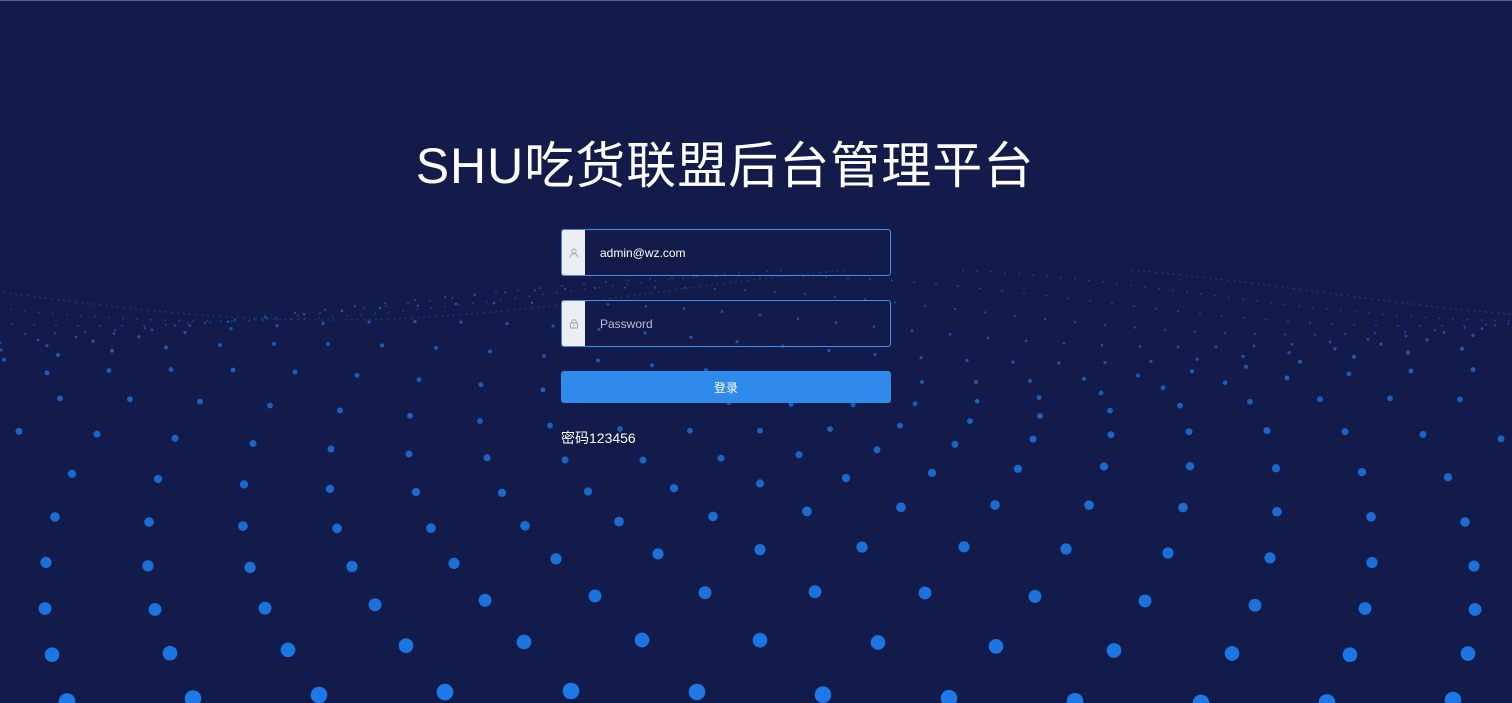 The width and height of the screenshot is (1512, 703). Describe the element at coordinates (737, 252) in the screenshot. I see `username-input` at that location.